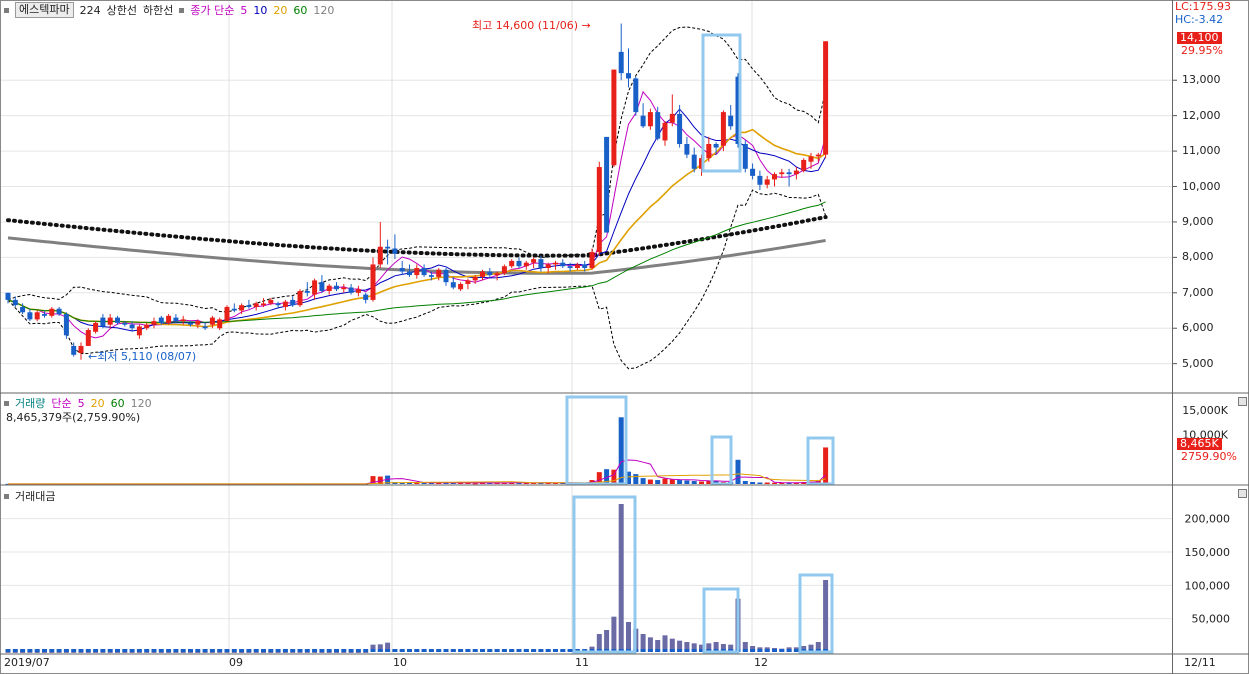 The image size is (1249, 674). What do you see at coordinates (1242, 493) in the screenshot?
I see `amount-collapse-button` at bounding box center [1242, 493].